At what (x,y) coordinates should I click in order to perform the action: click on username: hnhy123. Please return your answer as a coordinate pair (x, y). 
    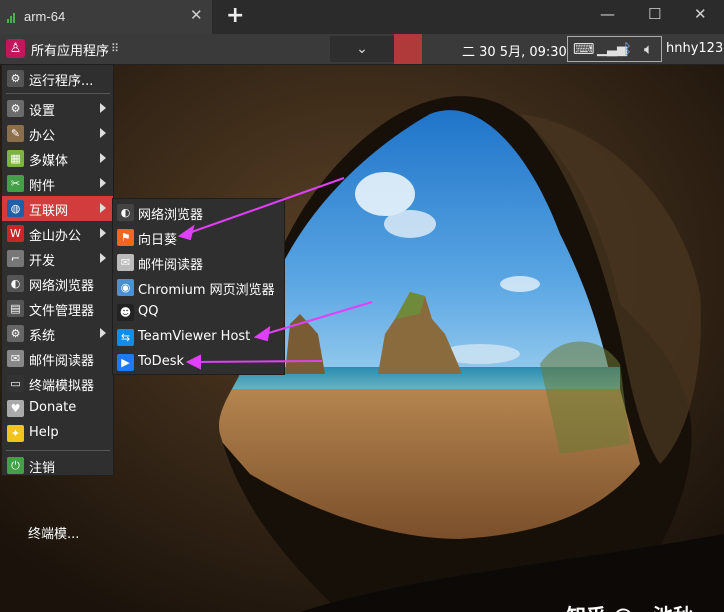
    Looking at the image, I should click on (694, 48).